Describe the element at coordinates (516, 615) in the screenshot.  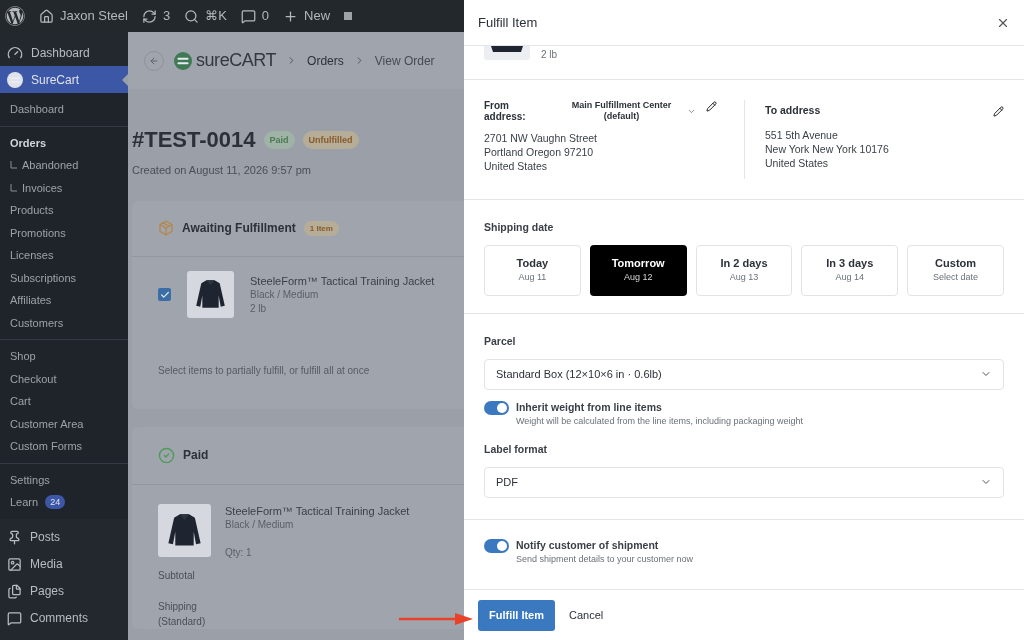
I see `fulfill-button: Fulfill Item` at that location.